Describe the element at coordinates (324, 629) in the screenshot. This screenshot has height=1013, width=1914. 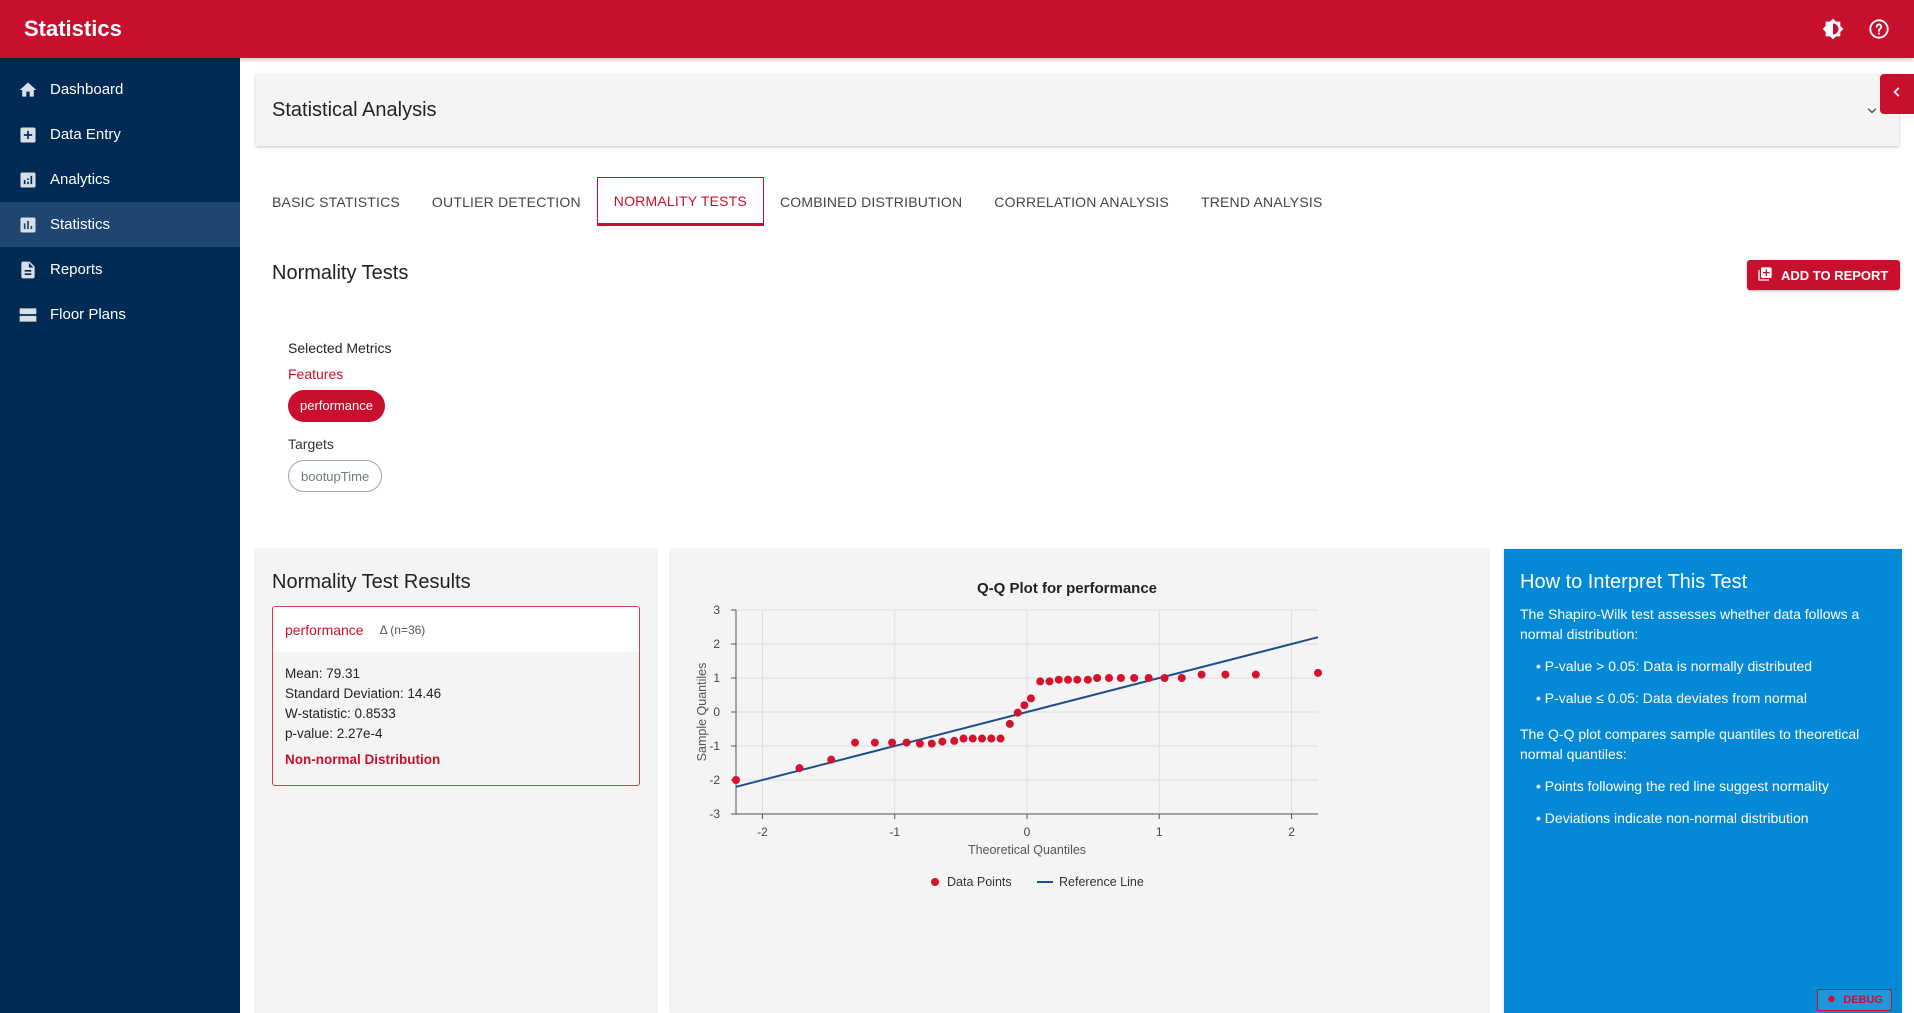
I see `result-metric-name: performance` at that location.